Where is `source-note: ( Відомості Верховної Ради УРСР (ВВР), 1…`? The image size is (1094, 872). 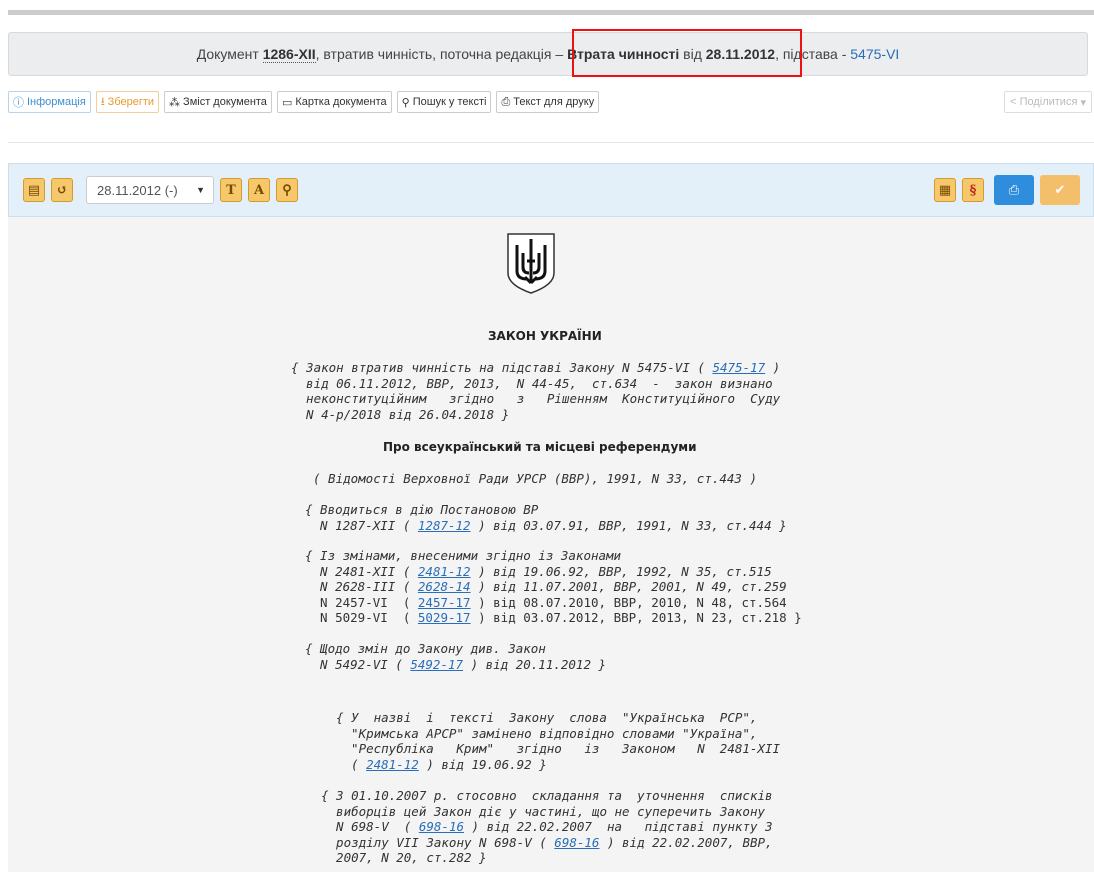 source-note: ( Відомості Верховної Ради УРСР (ВВР), 1… is located at coordinates (535, 478).